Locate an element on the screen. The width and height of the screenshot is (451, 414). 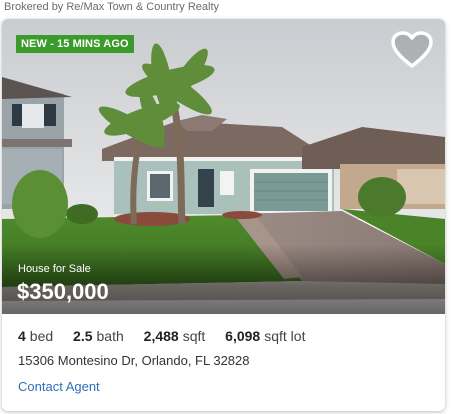
sqft-value: 2,488 is located at coordinates (161, 336).